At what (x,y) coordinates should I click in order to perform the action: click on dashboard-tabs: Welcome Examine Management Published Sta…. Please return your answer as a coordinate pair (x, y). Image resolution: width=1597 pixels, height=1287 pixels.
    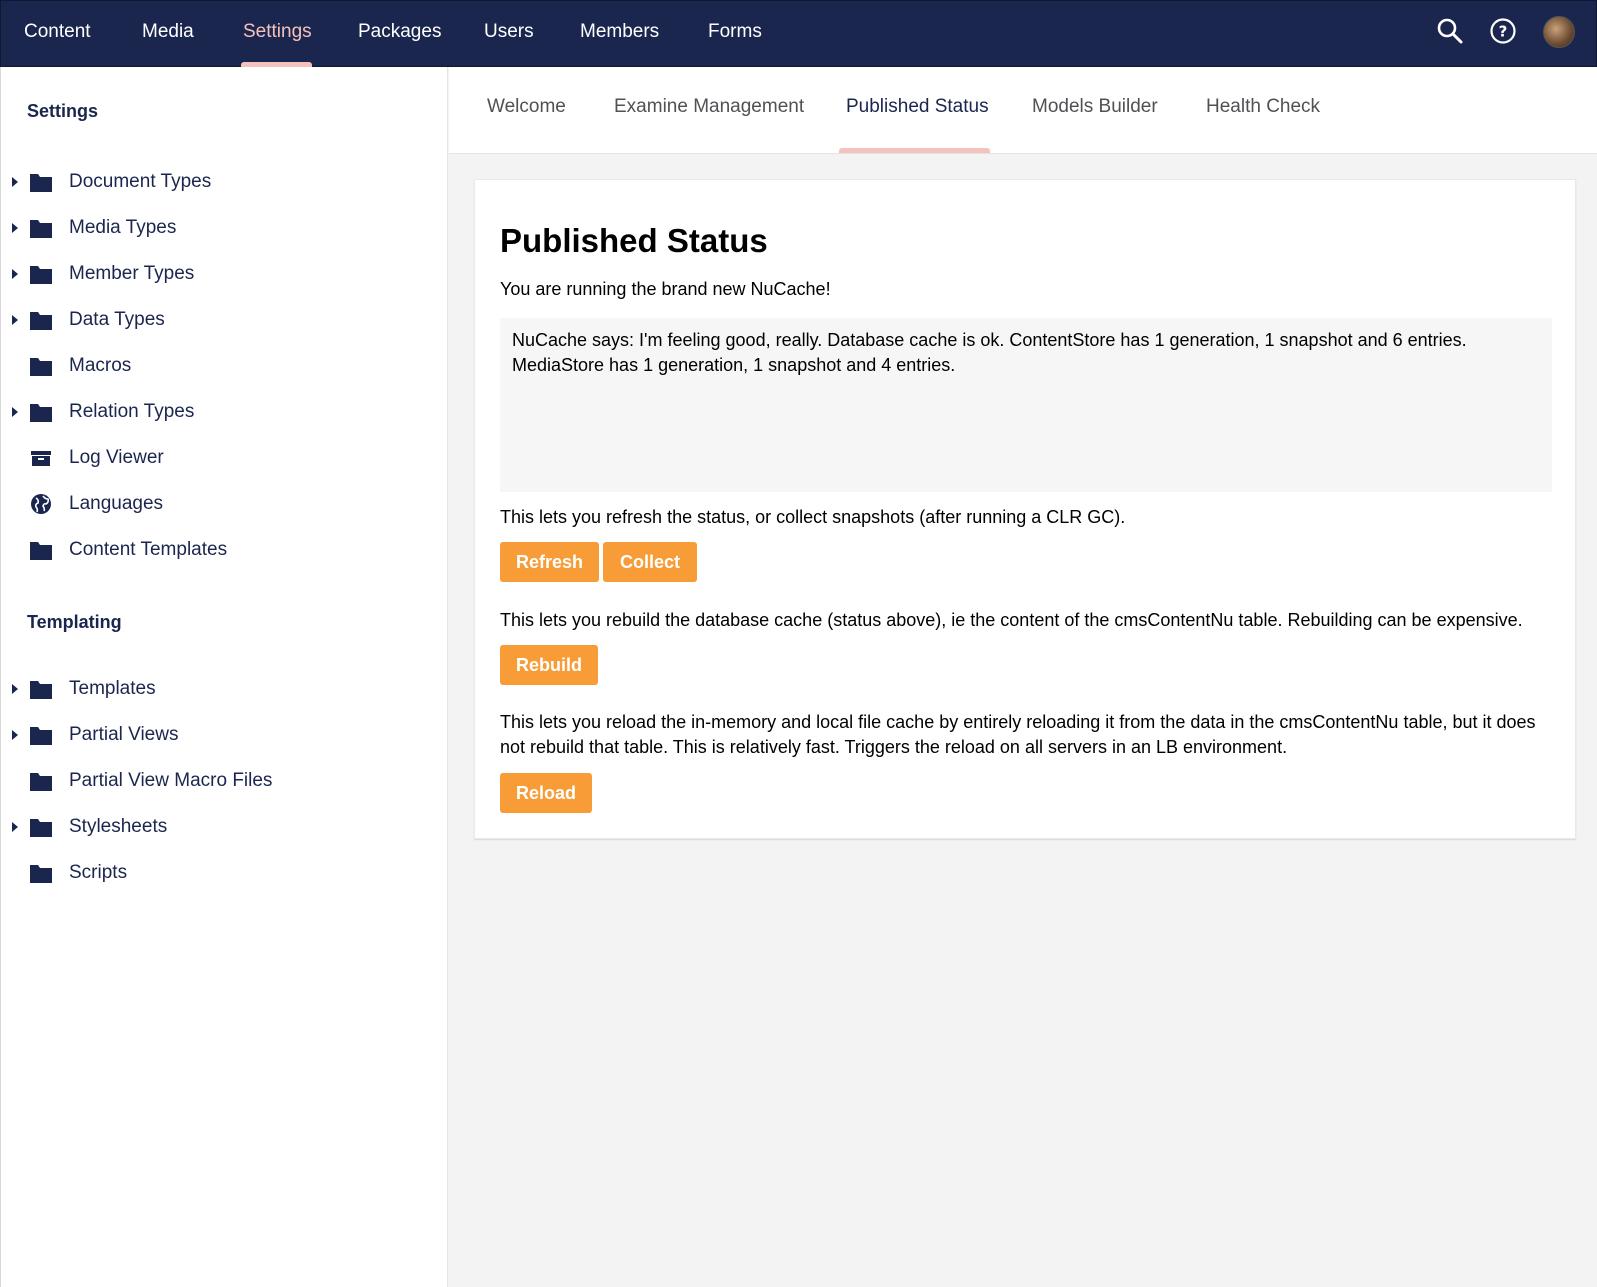
    Looking at the image, I should click on (1023, 110).